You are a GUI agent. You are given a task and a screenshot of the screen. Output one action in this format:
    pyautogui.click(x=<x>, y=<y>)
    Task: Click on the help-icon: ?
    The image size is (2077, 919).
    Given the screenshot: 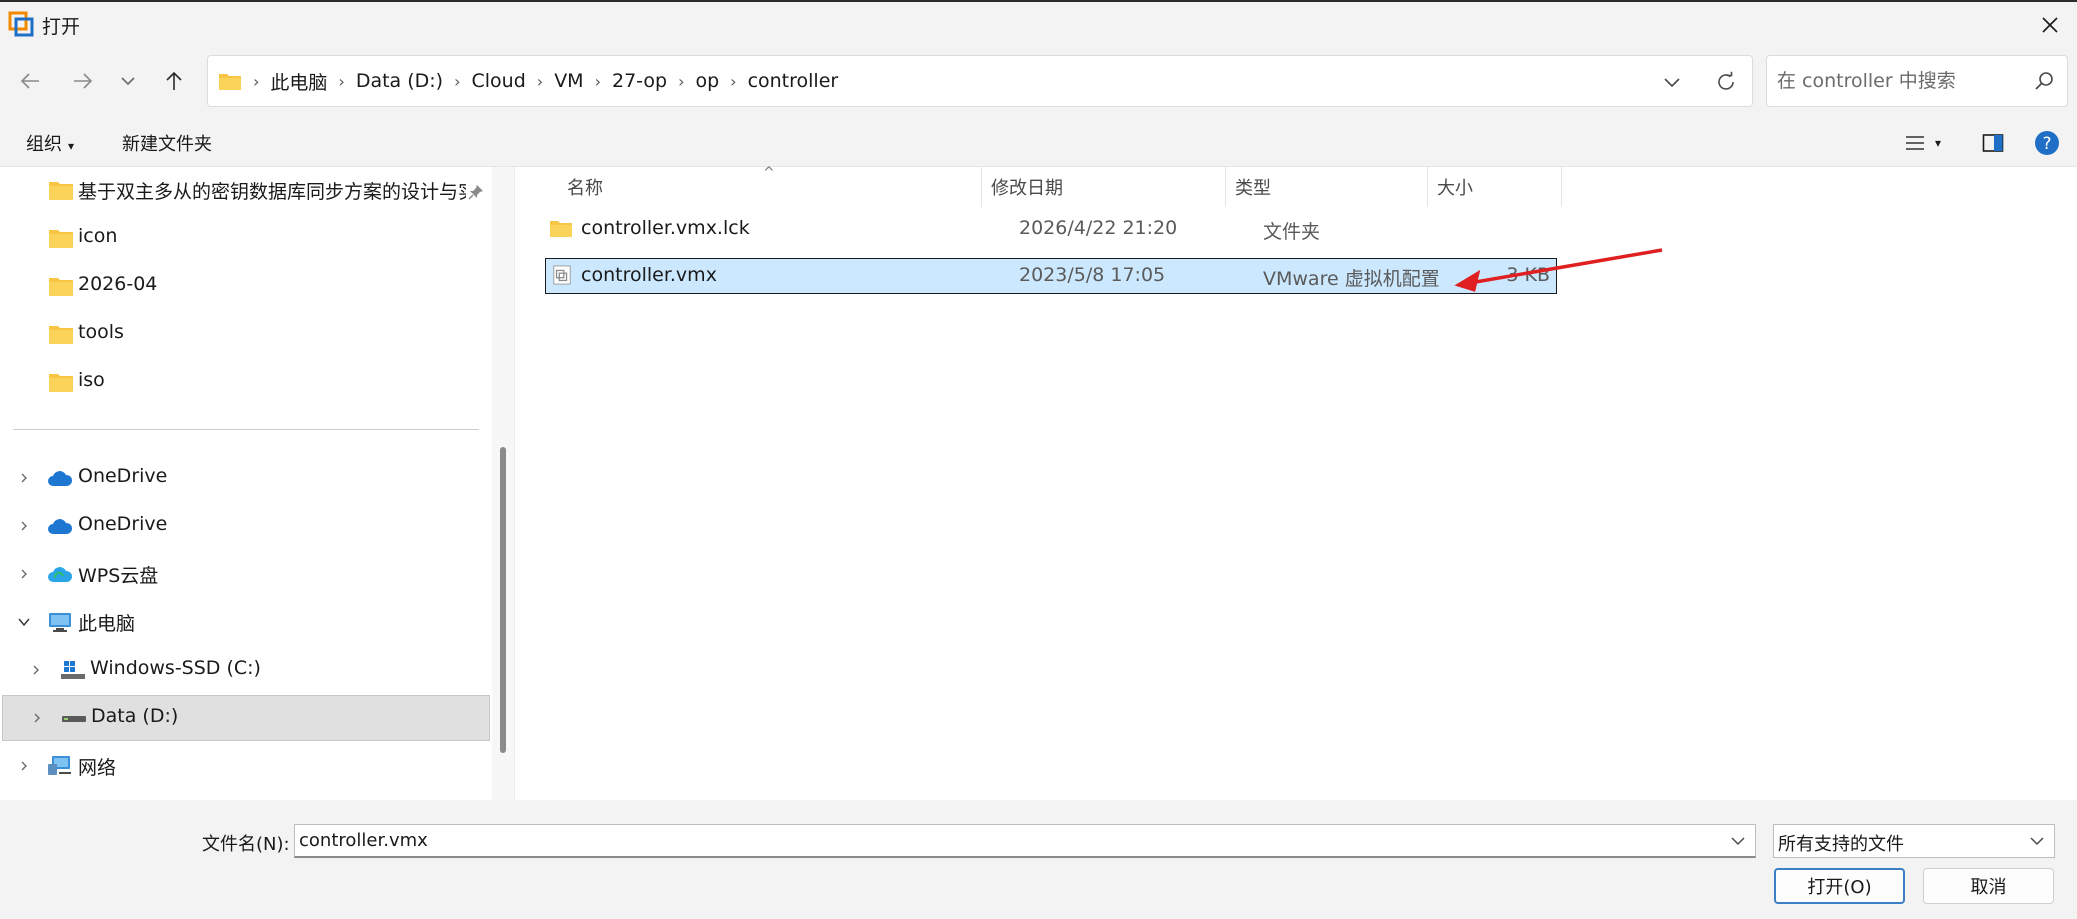 What is the action you would take?
    pyautogui.click(x=2047, y=143)
    